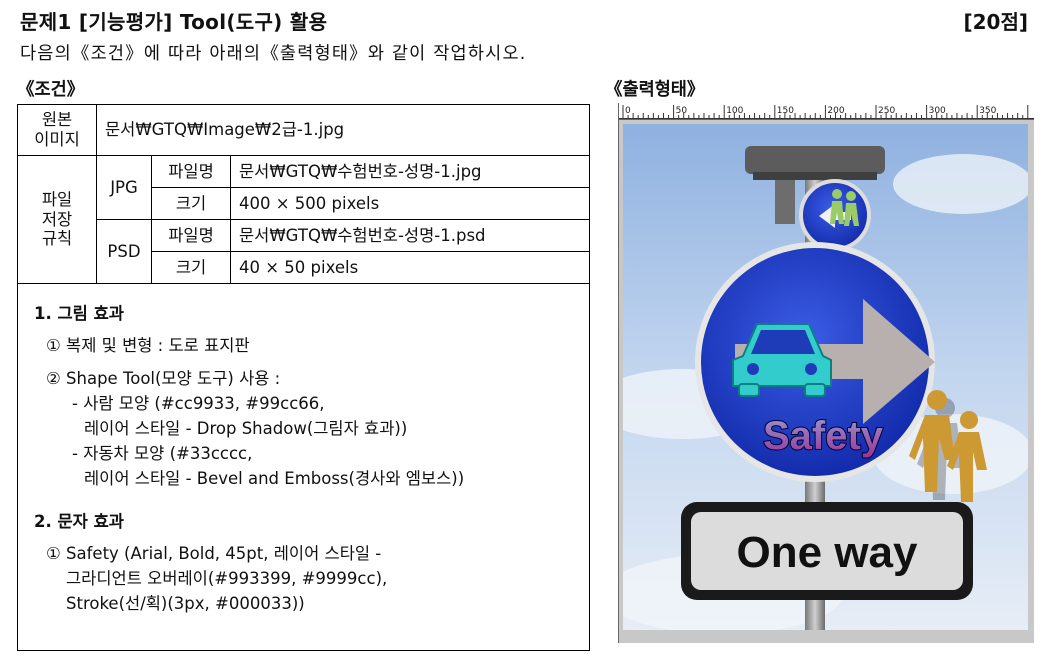  Describe the element at coordinates (823, 436) in the screenshot. I see `safety-text: Safety` at that location.